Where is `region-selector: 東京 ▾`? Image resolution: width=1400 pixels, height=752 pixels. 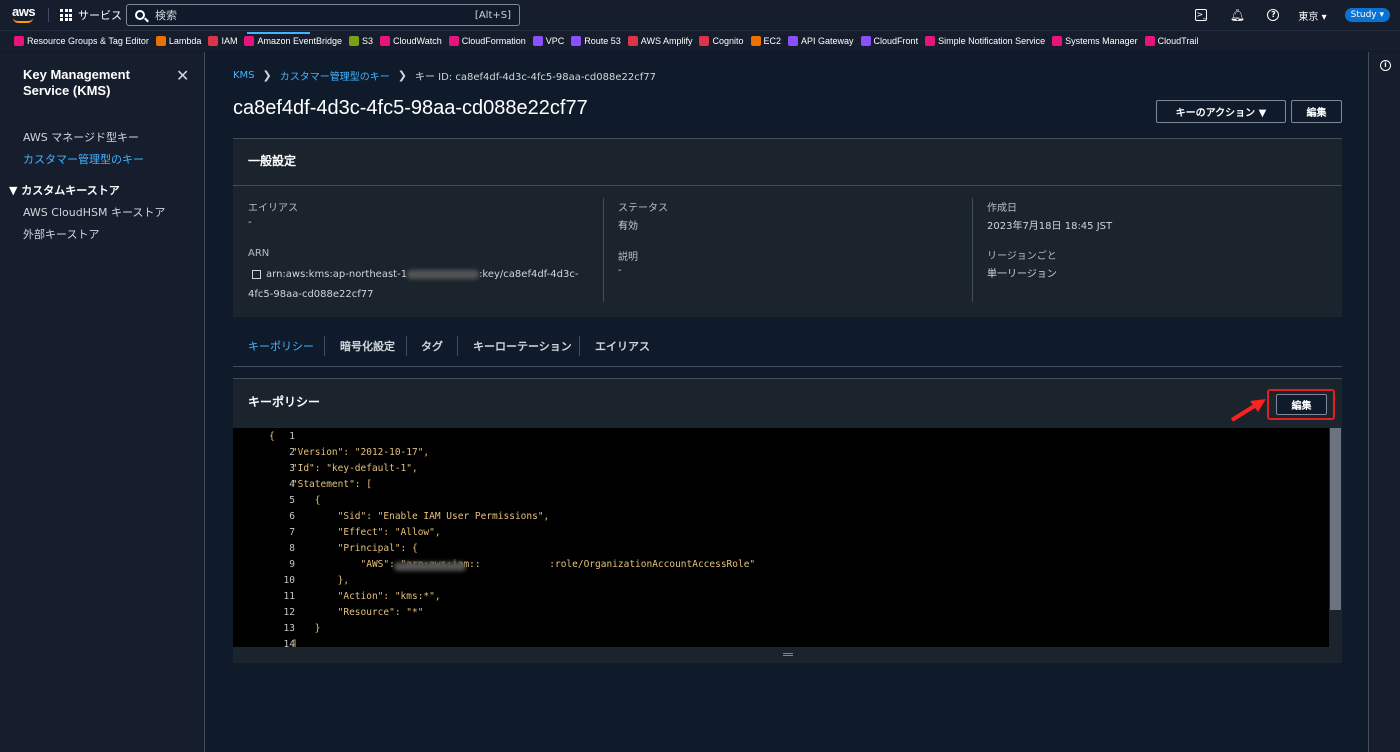 region-selector: 東京 ▾ is located at coordinates (1312, 15).